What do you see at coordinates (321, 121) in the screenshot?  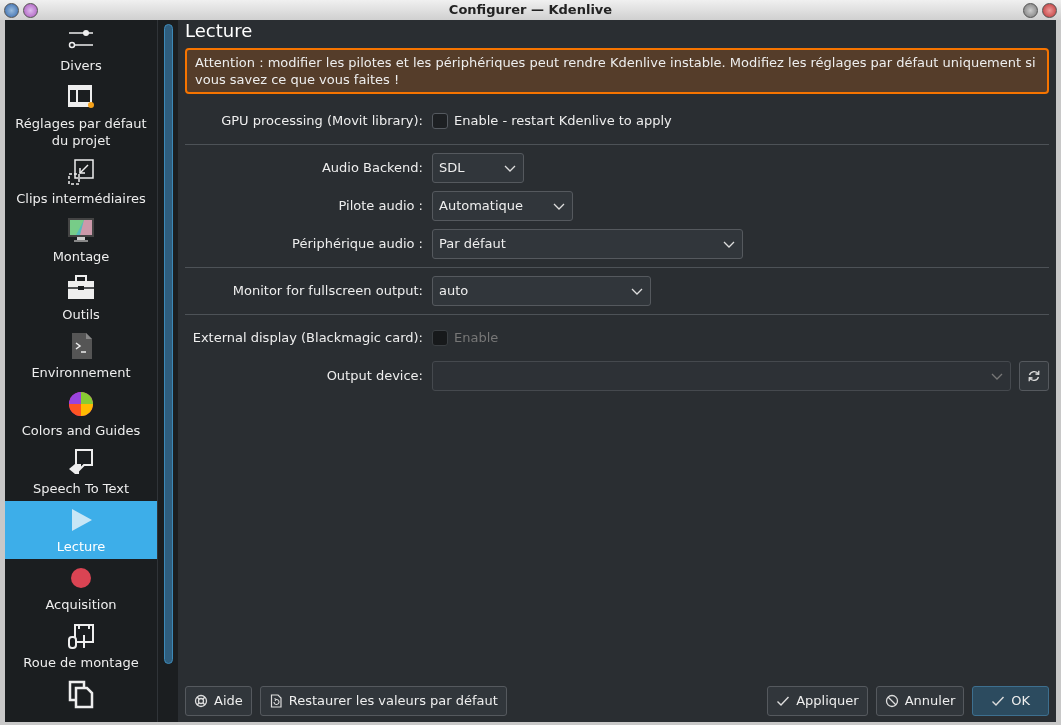 I see `field-label: GPU processing (Movit library):` at bounding box center [321, 121].